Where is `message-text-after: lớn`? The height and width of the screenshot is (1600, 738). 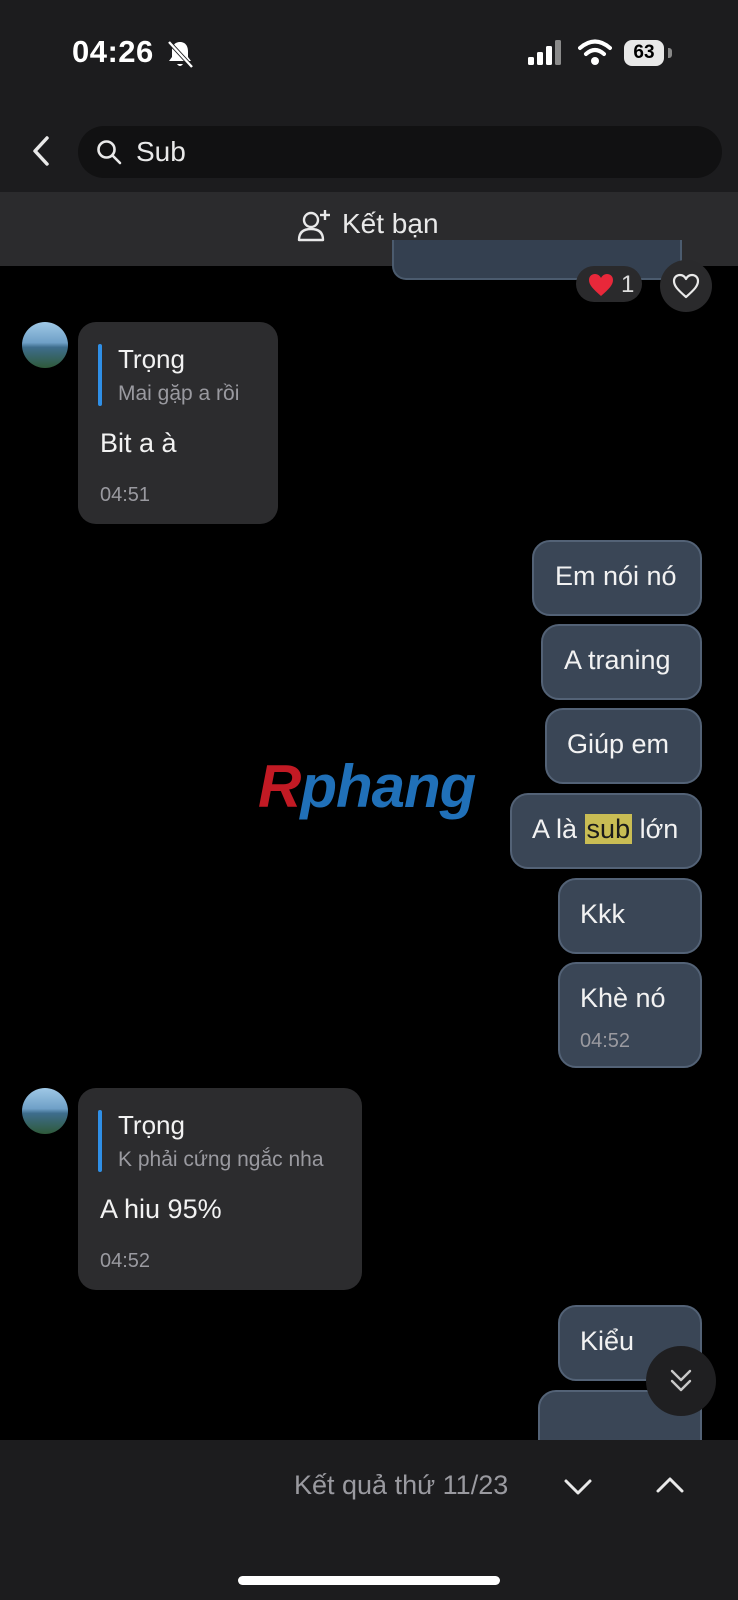
message-text-after: lớn is located at coordinates (655, 829).